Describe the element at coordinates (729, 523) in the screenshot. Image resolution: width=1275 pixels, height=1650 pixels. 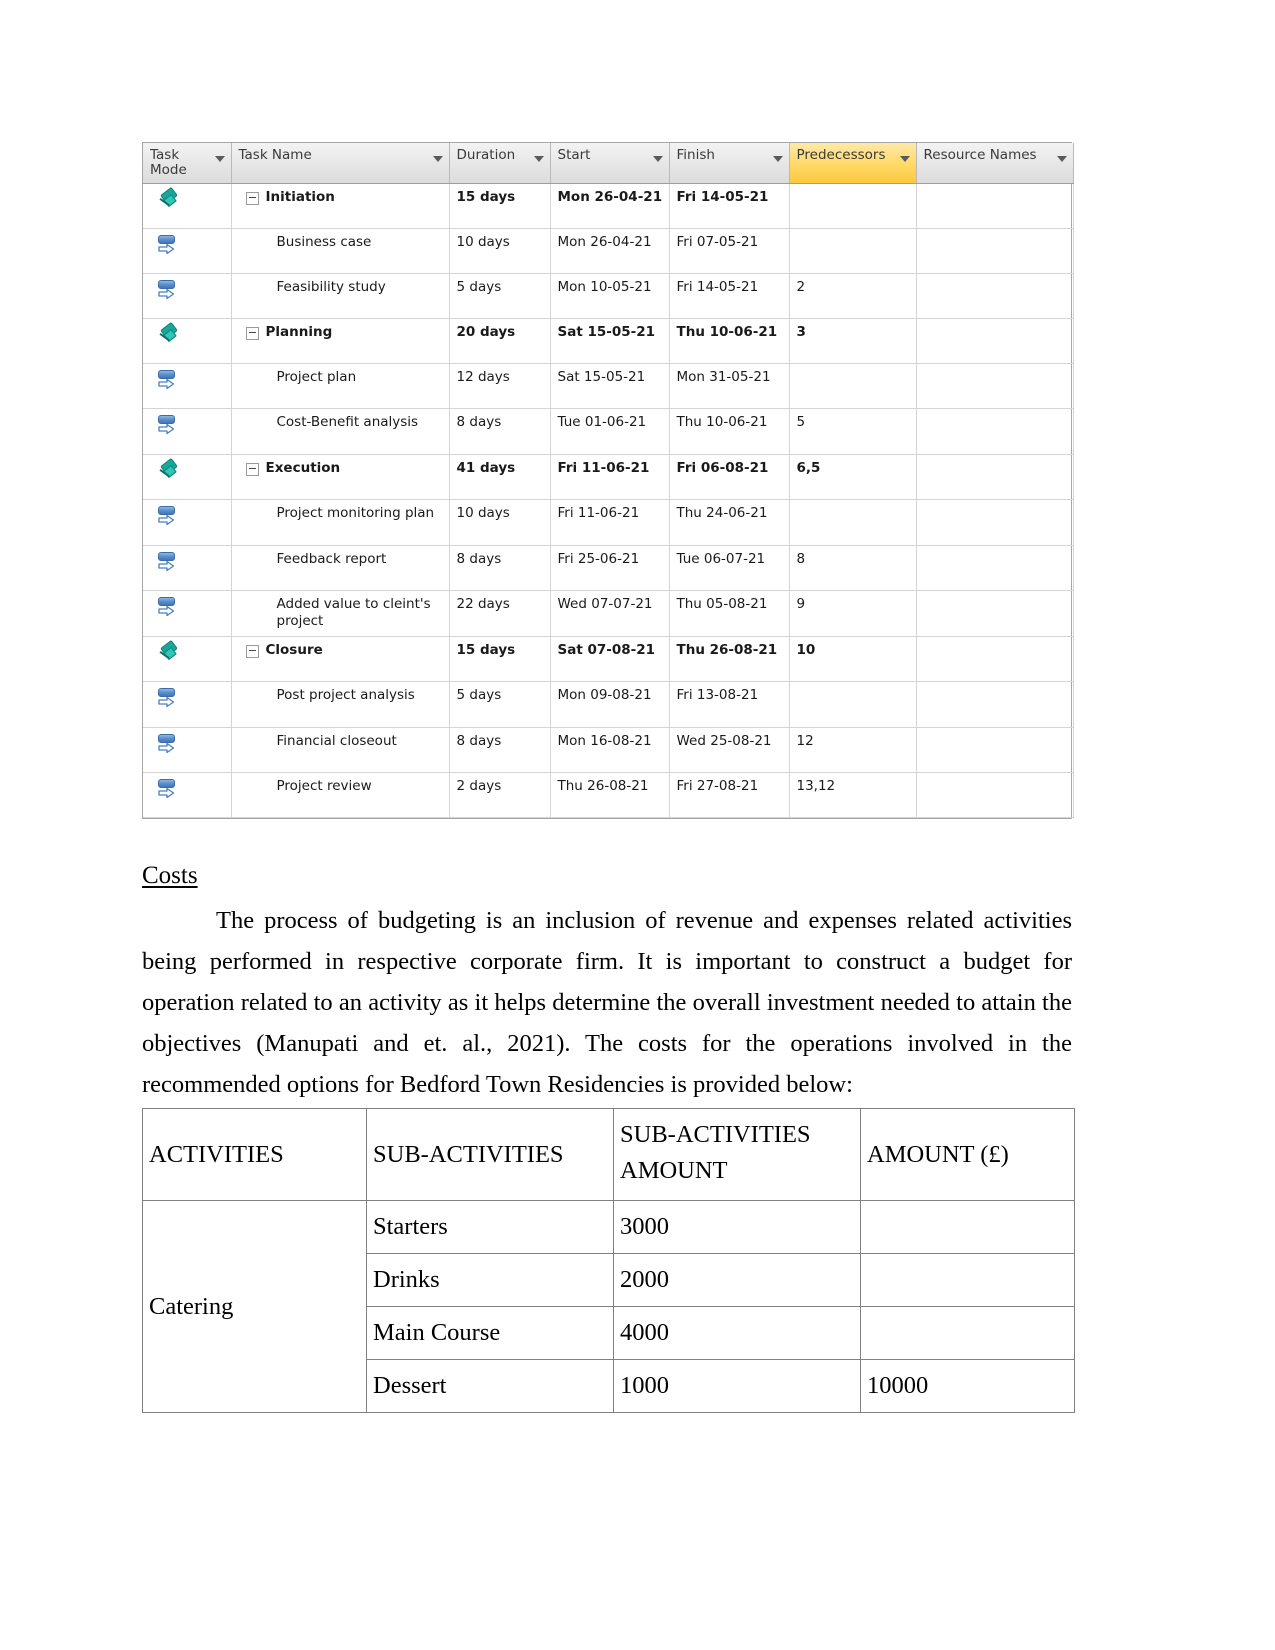
I see `task-finish-cell: Thu 24-06-21` at that location.